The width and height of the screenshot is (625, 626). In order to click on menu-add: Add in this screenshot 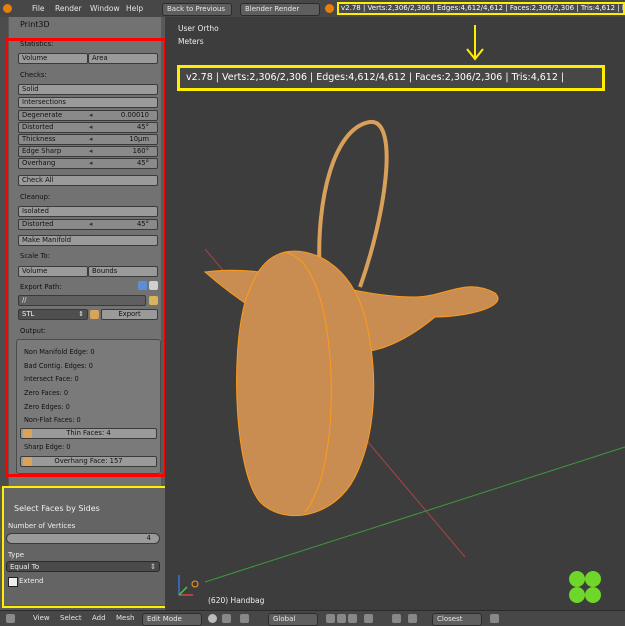, I will do `click(99, 618)`.